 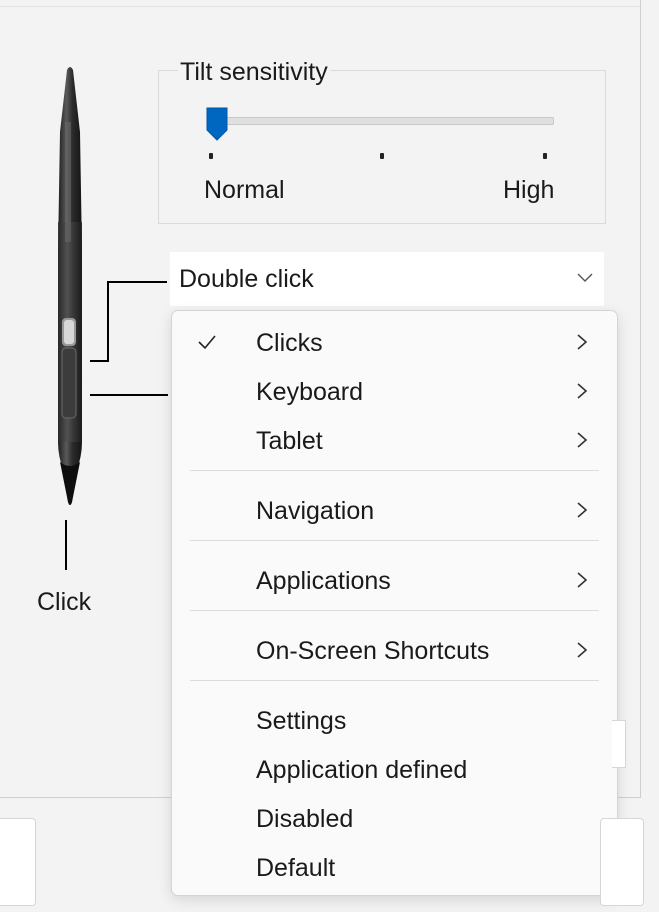 I want to click on dropdown-selected-value: Double click, so click(x=246, y=279).